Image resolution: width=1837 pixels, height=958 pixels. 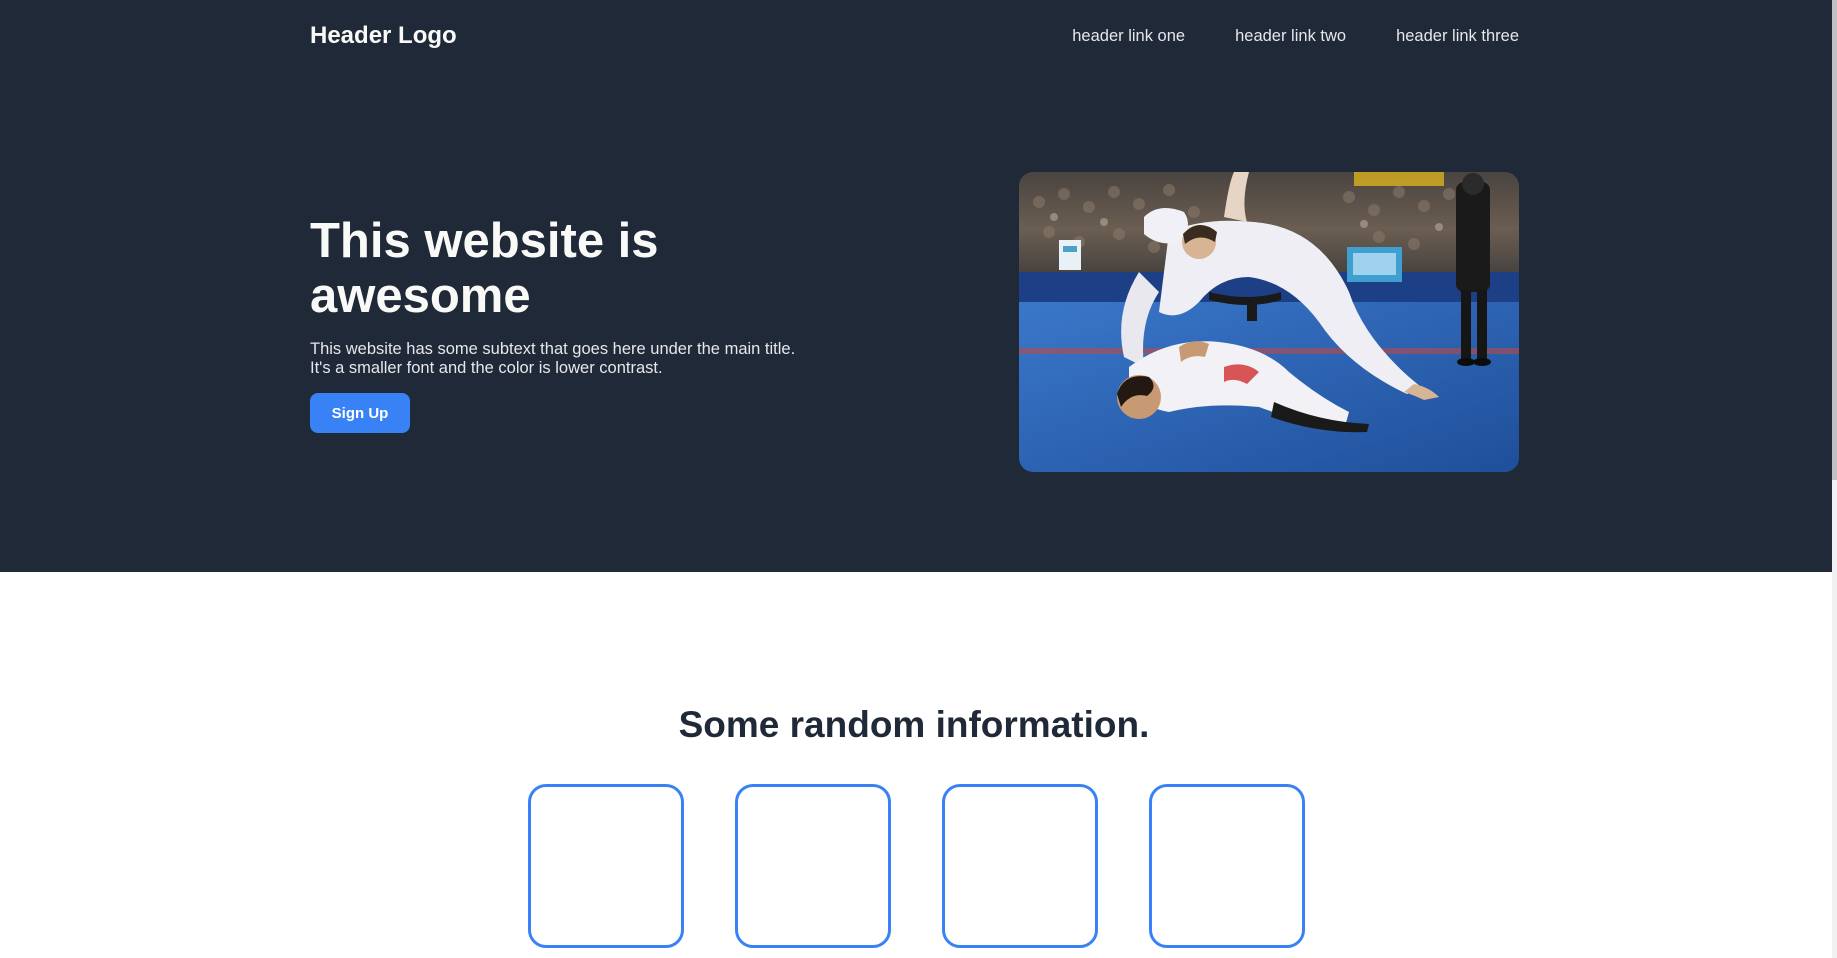 I want to click on sign-up-button: Sign Up, so click(x=360, y=413).